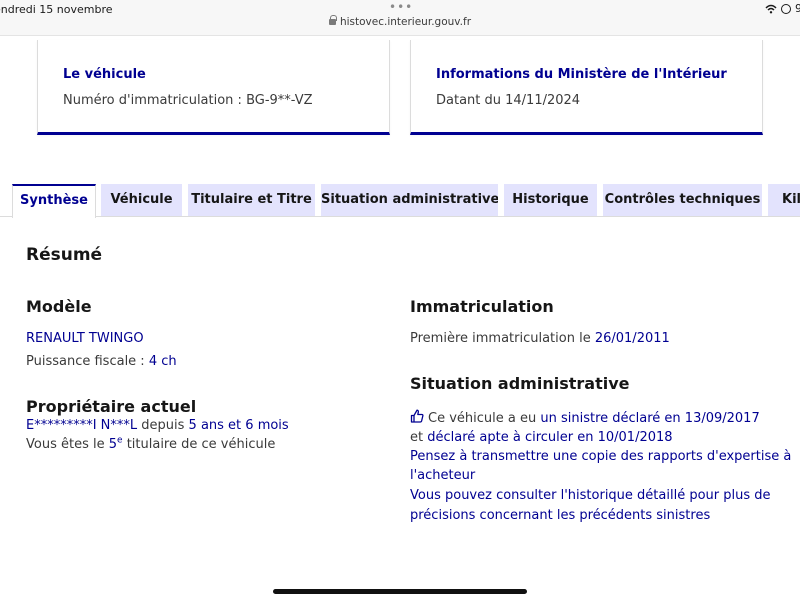 This screenshot has width=800, height=600. What do you see at coordinates (162, 361) in the screenshot?
I see `fiscal-power-value: 4 ch` at bounding box center [162, 361].